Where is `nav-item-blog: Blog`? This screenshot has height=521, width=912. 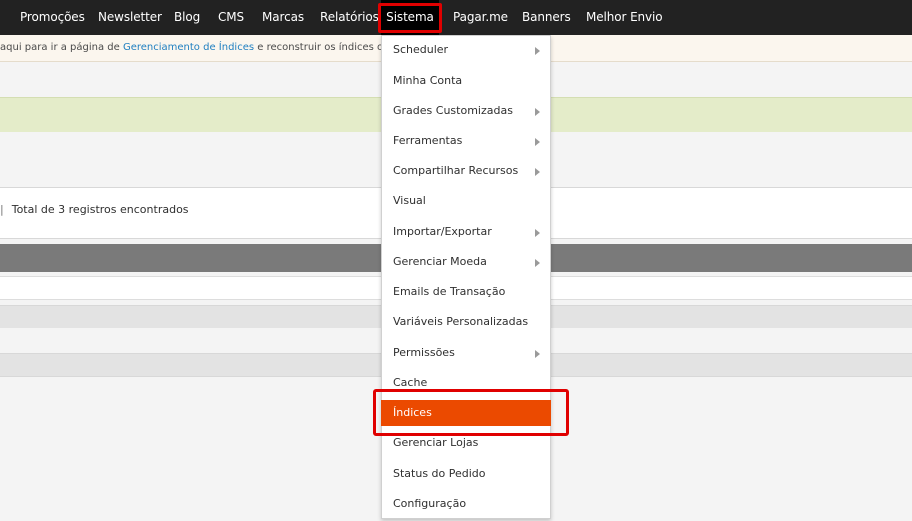 nav-item-blog: Blog is located at coordinates (187, 17).